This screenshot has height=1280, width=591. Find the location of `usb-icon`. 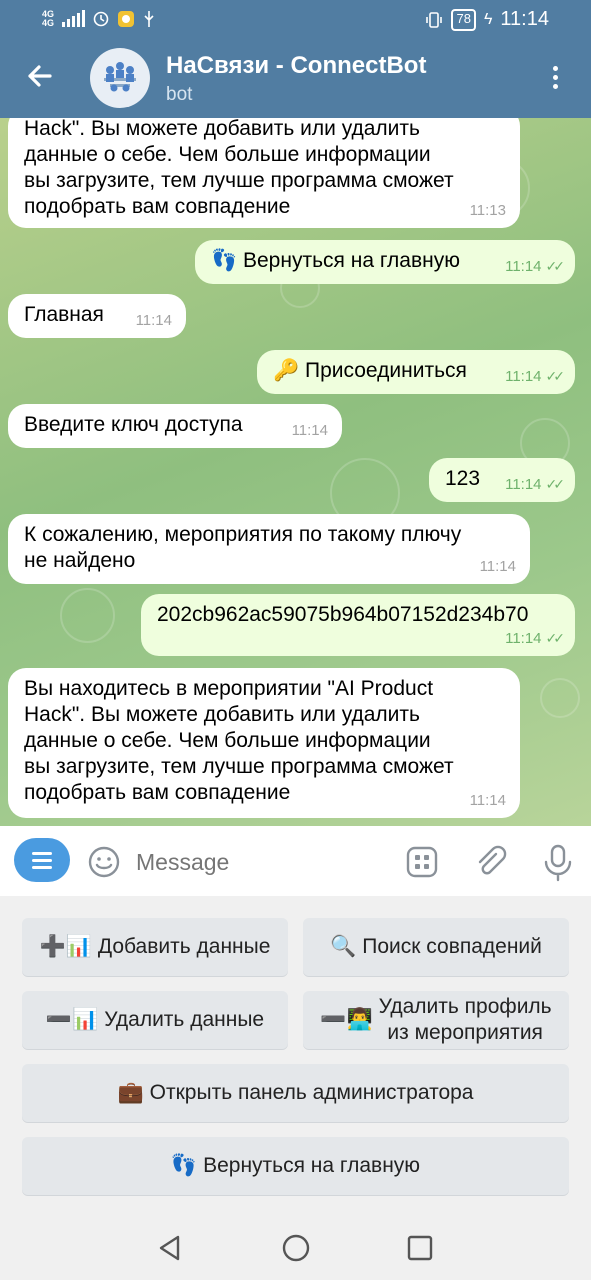

usb-icon is located at coordinates (149, 19).